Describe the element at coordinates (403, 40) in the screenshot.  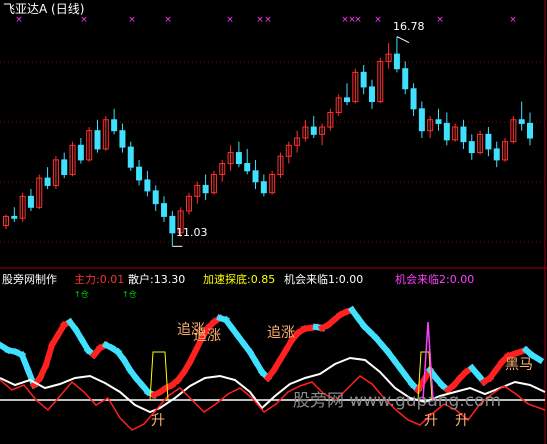
I see `high-pointer` at that location.